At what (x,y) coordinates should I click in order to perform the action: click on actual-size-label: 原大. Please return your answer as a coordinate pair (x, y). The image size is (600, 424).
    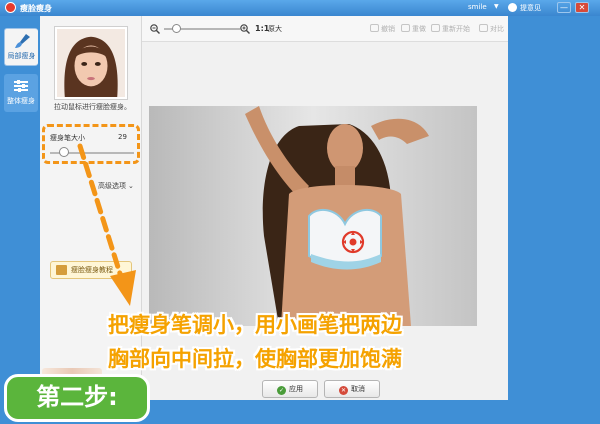
    Looking at the image, I should click on (275, 29).